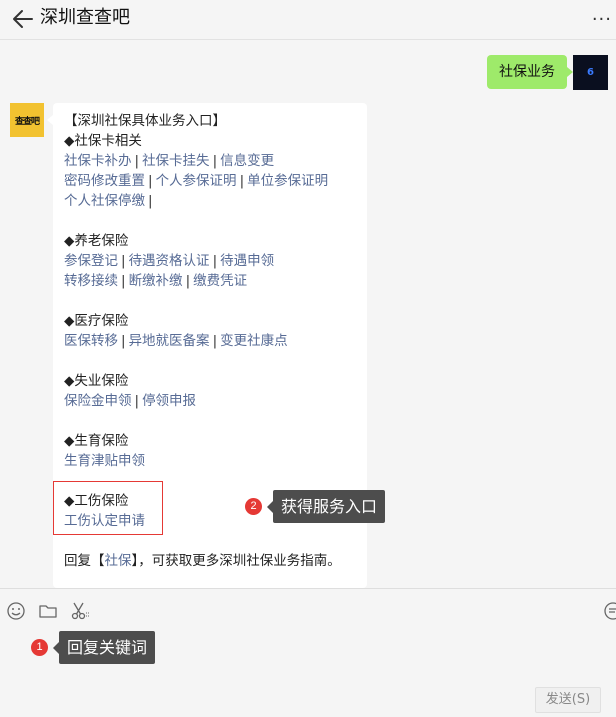 This screenshot has height=717, width=616. Describe the element at coordinates (91, 341) in the screenshot. I see `service-link: 医保转移` at that location.